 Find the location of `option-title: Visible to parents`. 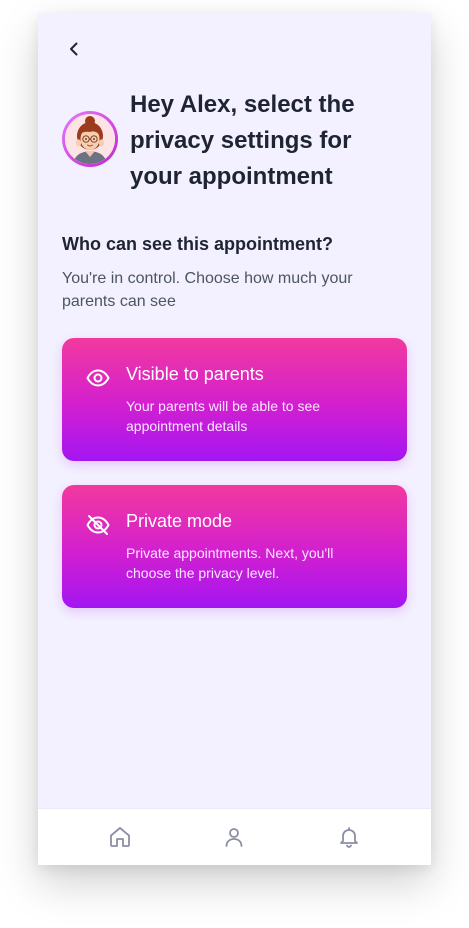

option-title: Visible to parents is located at coordinates (195, 374).